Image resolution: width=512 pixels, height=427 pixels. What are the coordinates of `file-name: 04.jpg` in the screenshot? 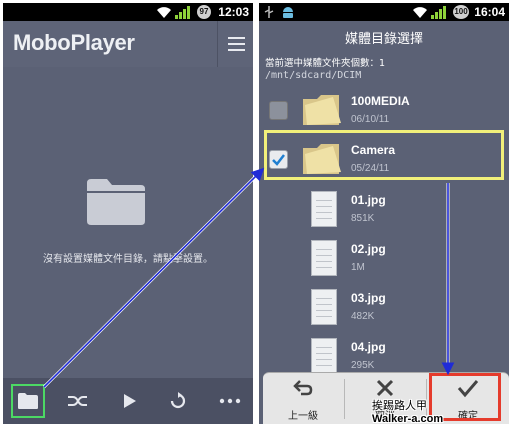 It's located at (368, 347).